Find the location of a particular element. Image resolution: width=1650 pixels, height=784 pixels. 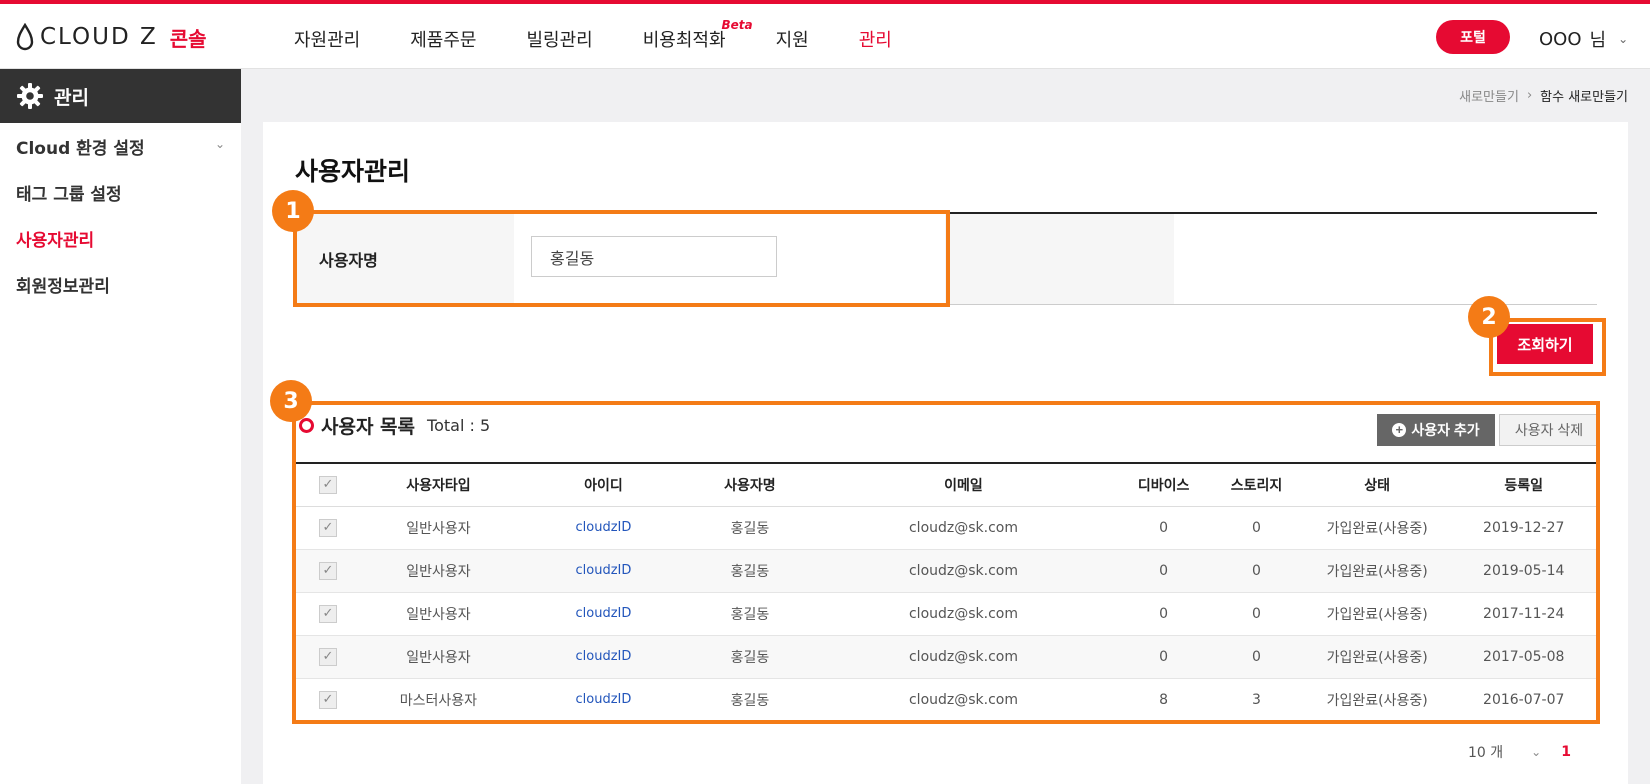

sidebar-item-label: 회원정보관리 is located at coordinates (63, 286).